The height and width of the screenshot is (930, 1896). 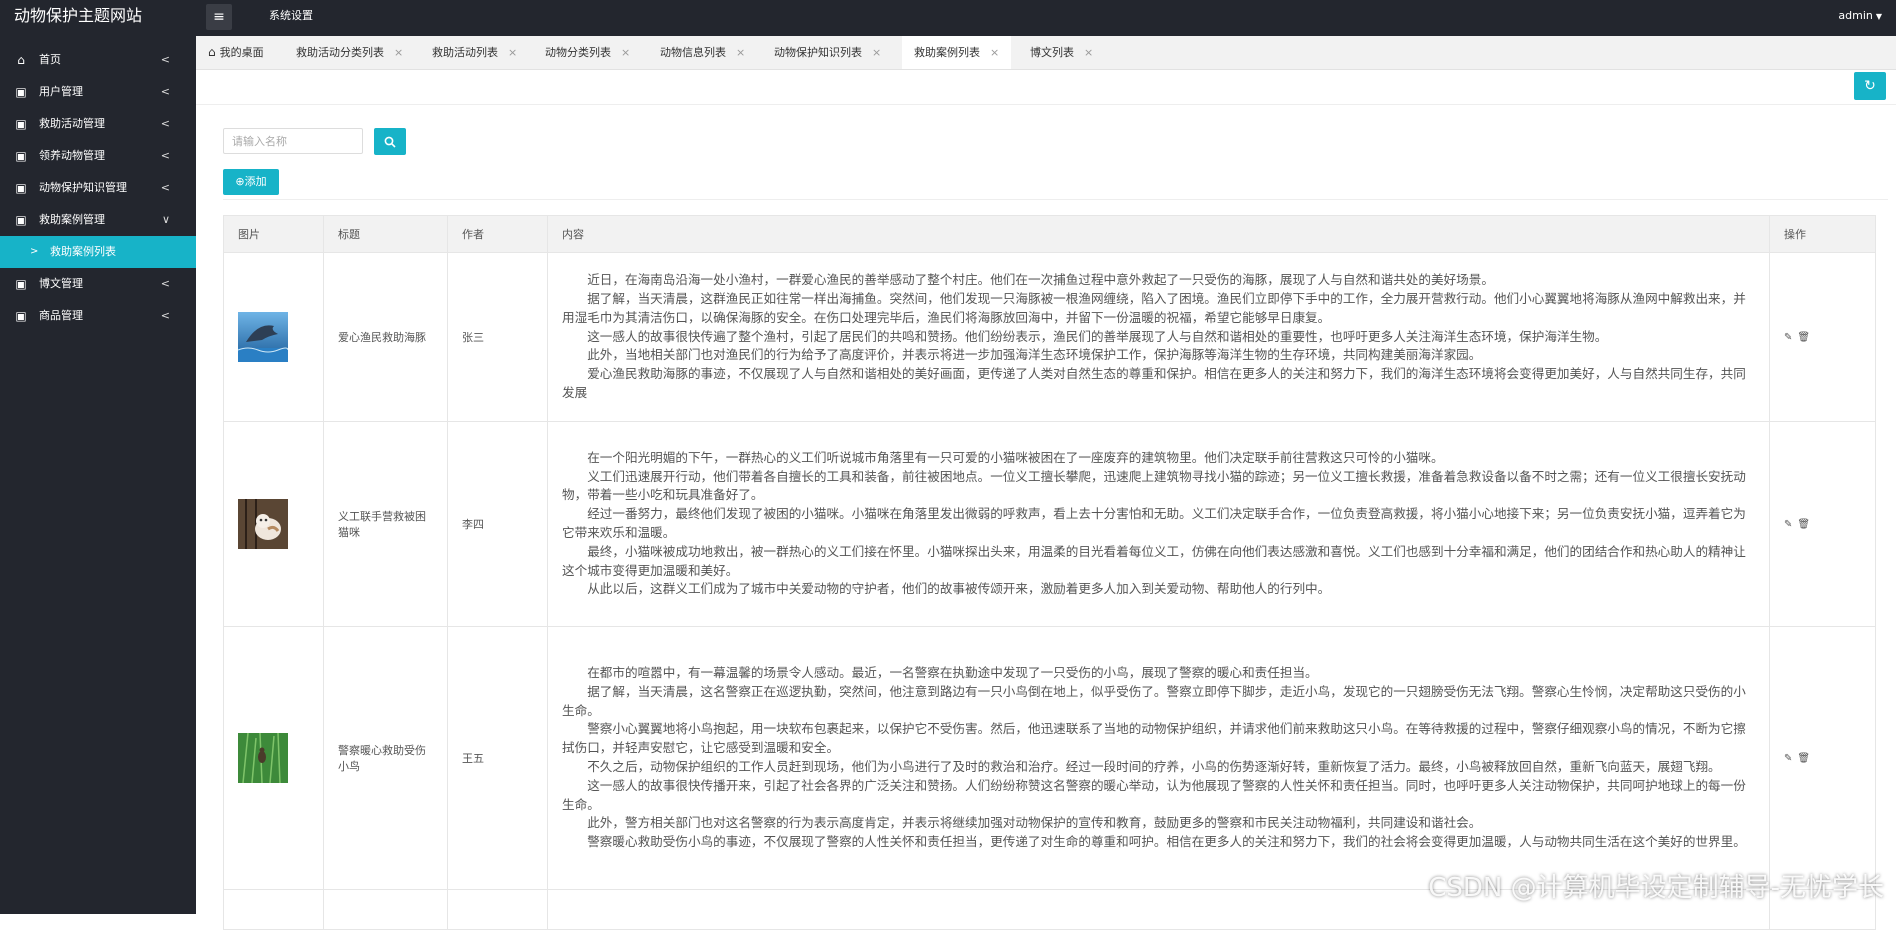 What do you see at coordinates (72, 219) in the screenshot?
I see `sidebar-item-label: 救助案例管理` at bounding box center [72, 219].